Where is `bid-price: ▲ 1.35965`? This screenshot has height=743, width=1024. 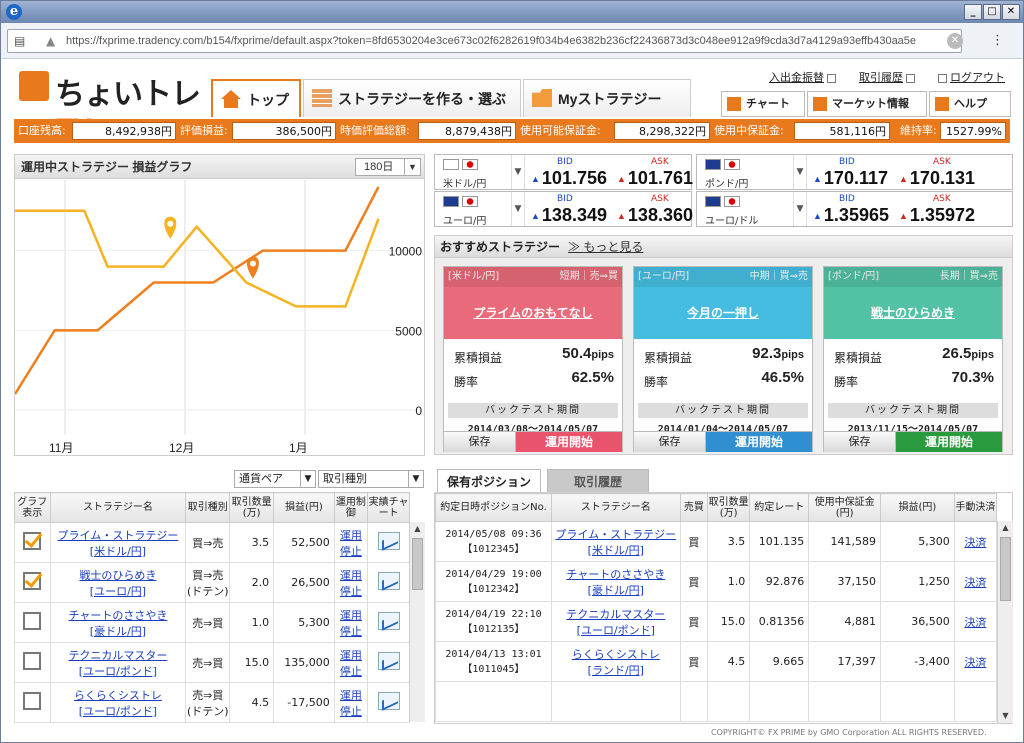
bid-price: ▲ 1.35965 is located at coordinates (851, 215).